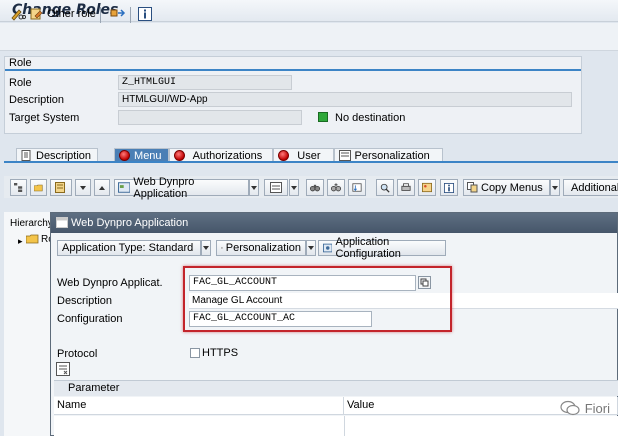 This screenshot has height=436, width=618. What do you see at coordinates (44, 118) in the screenshot?
I see `target-system-label: Target System` at bounding box center [44, 118].